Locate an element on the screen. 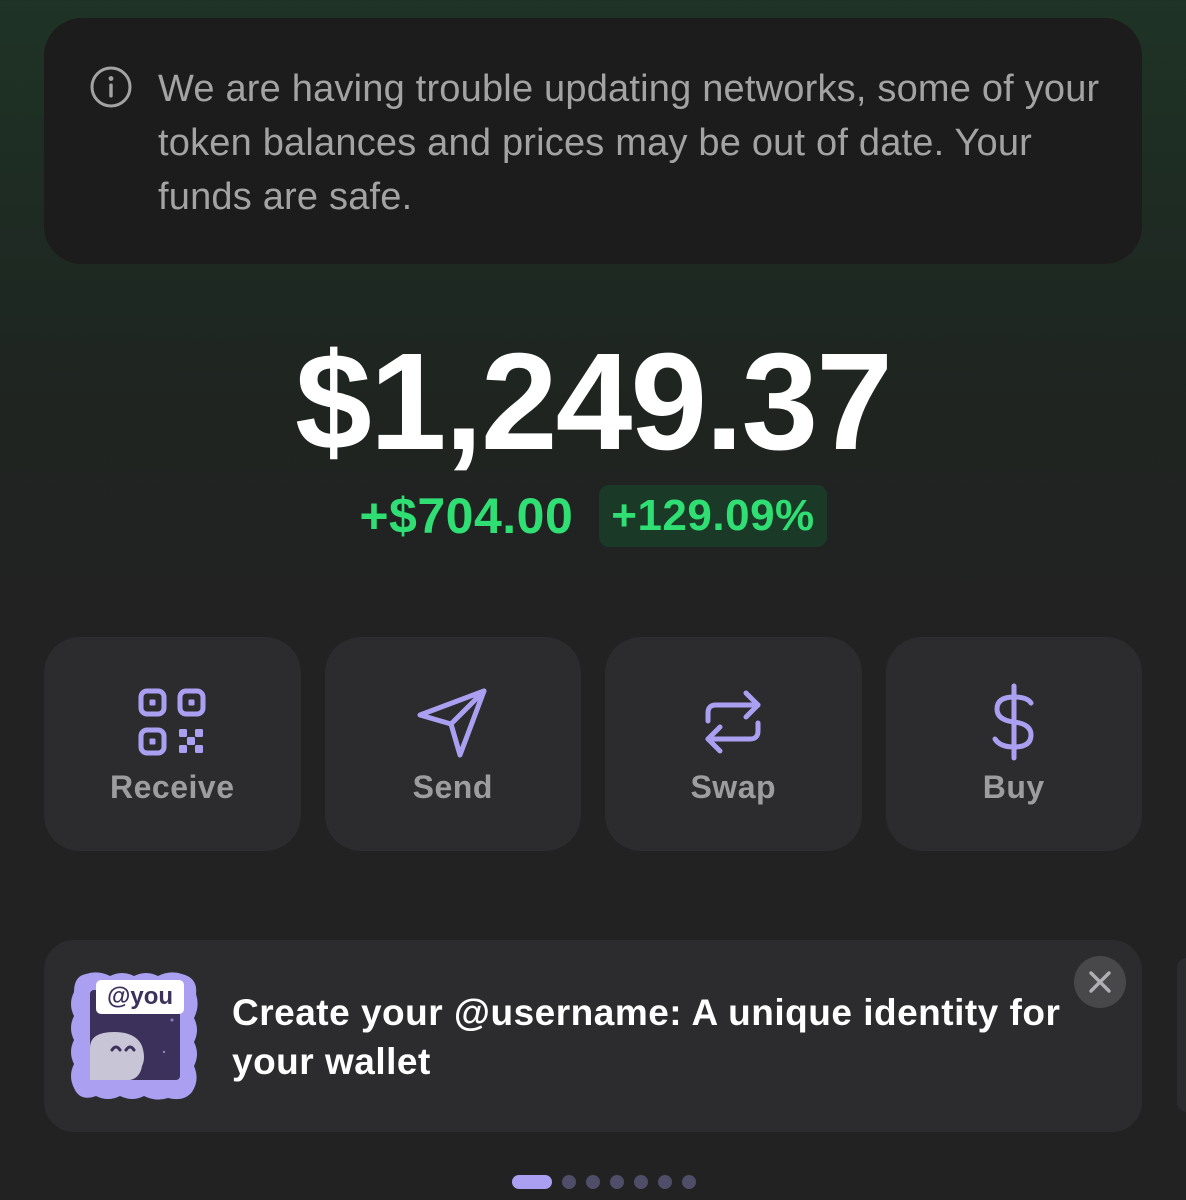 This screenshot has width=1186, height=1200. swap-button: Swap is located at coordinates (733, 744).